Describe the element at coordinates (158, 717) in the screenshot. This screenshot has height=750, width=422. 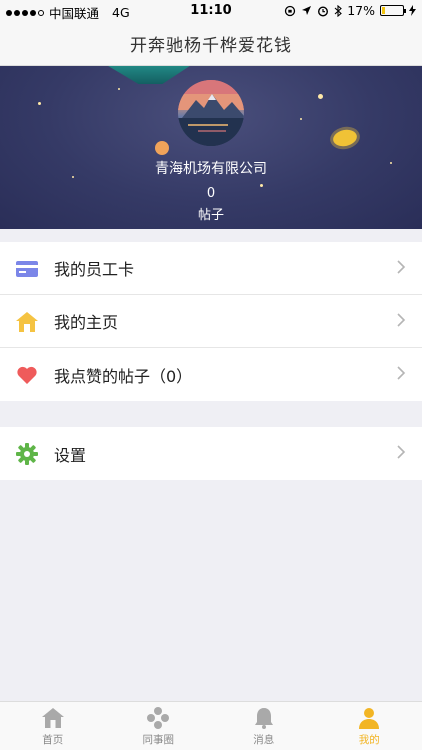
I see `colleague-circle-icon` at that location.